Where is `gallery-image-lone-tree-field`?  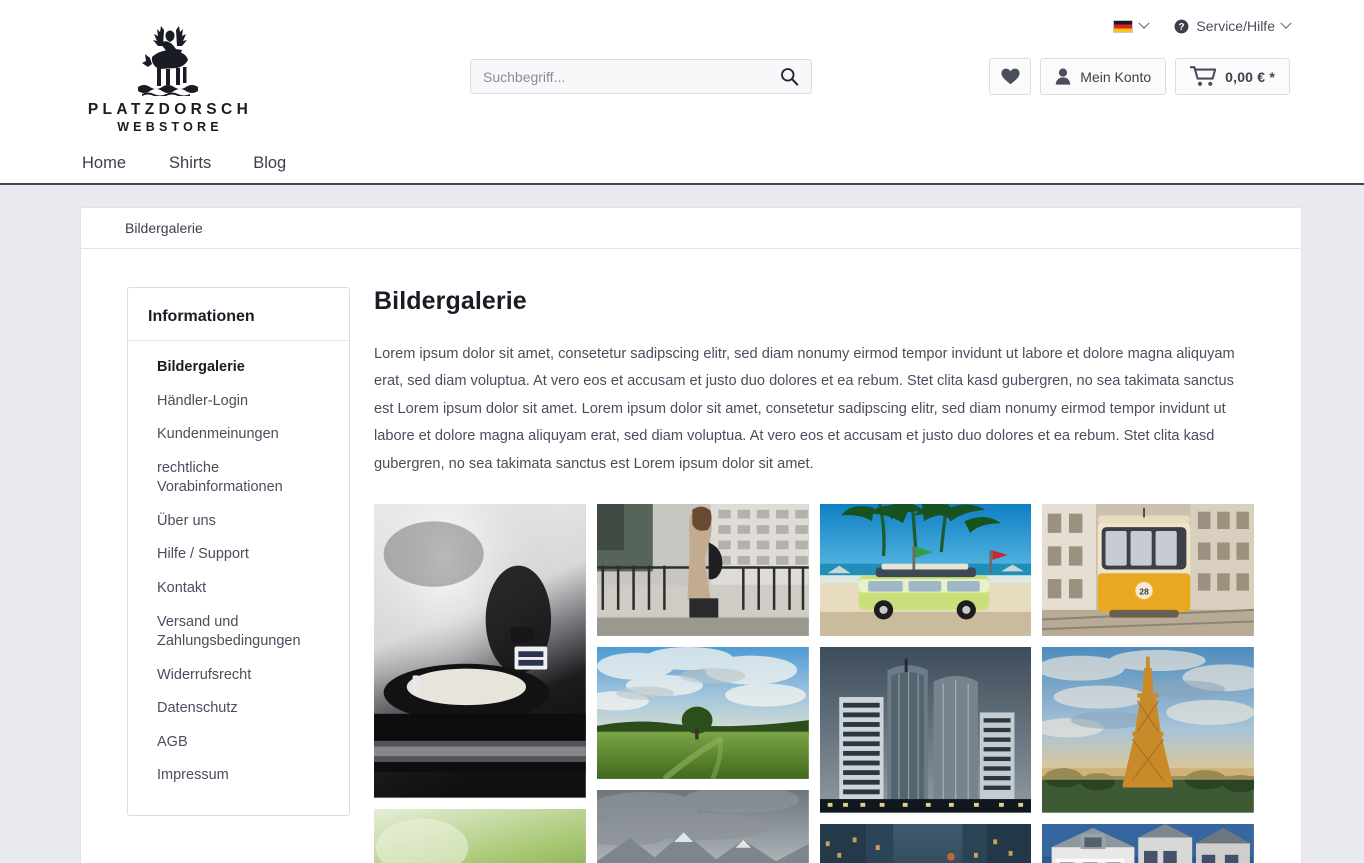 gallery-image-lone-tree-field is located at coordinates (702, 712).